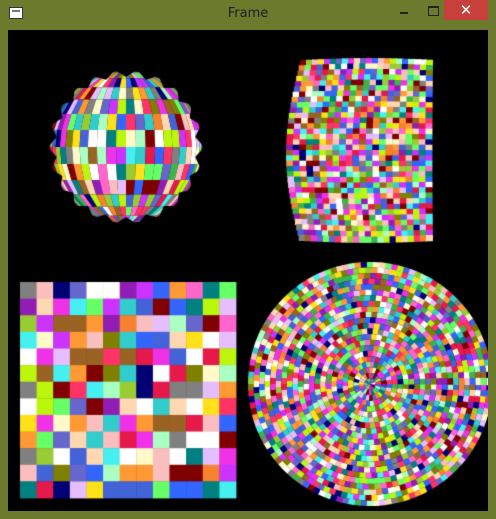  Describe the element at coordinates (433, 10) in the screenshot. I see `maximize-button` at that location.